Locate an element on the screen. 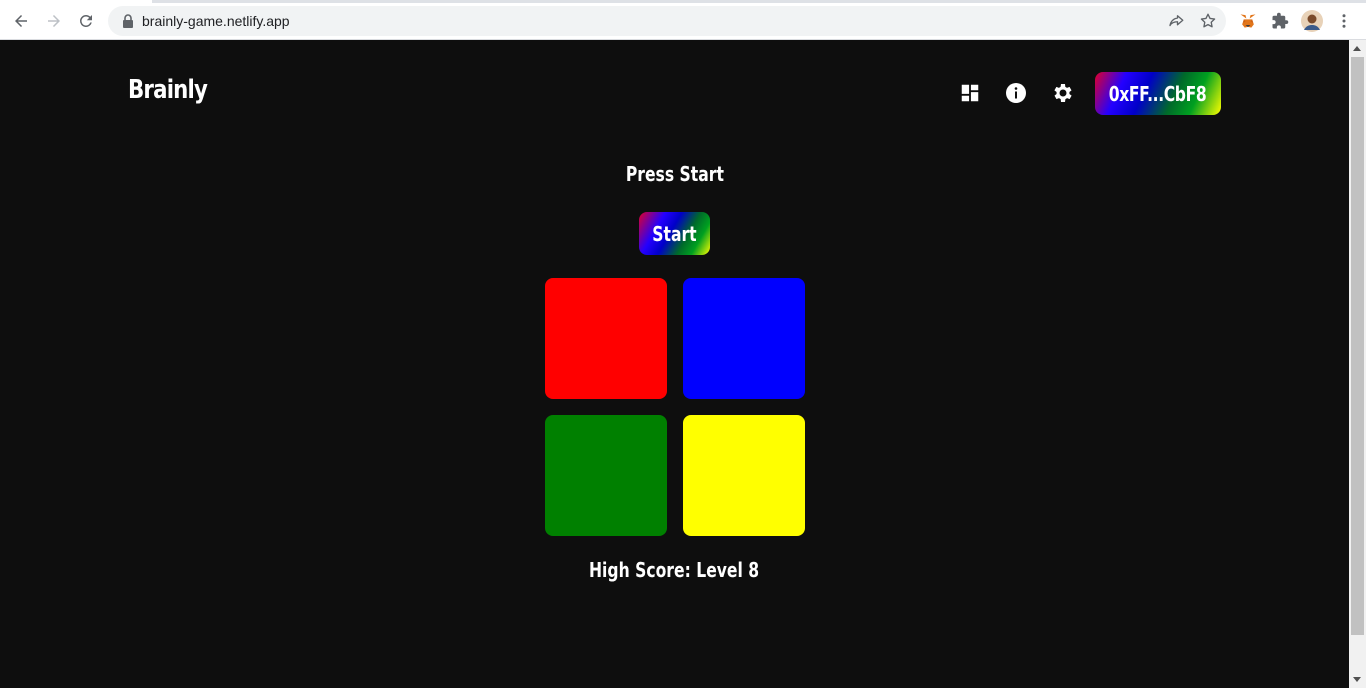 This screenshot has height=688, width=1366. vertical-scrollbar is located at coordinates (1357, 364).